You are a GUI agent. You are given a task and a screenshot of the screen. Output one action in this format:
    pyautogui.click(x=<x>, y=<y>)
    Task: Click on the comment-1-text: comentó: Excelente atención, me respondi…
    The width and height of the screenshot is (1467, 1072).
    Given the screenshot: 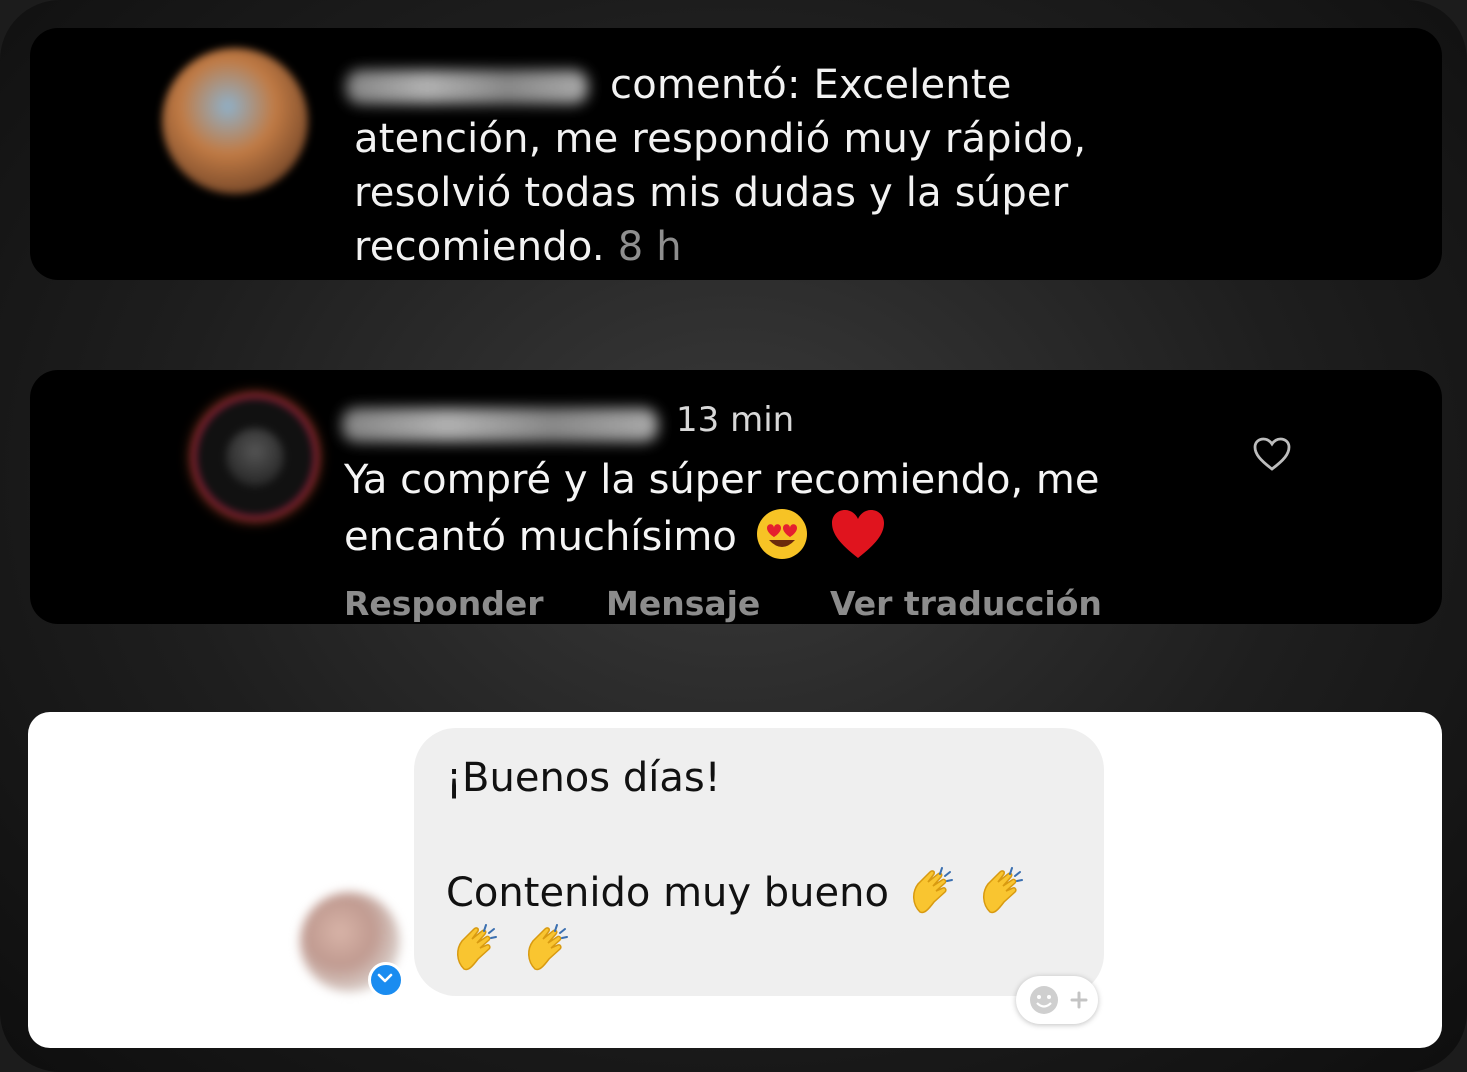 What is the action you would take?
    pyautogui.click(x=734, y=166)
    